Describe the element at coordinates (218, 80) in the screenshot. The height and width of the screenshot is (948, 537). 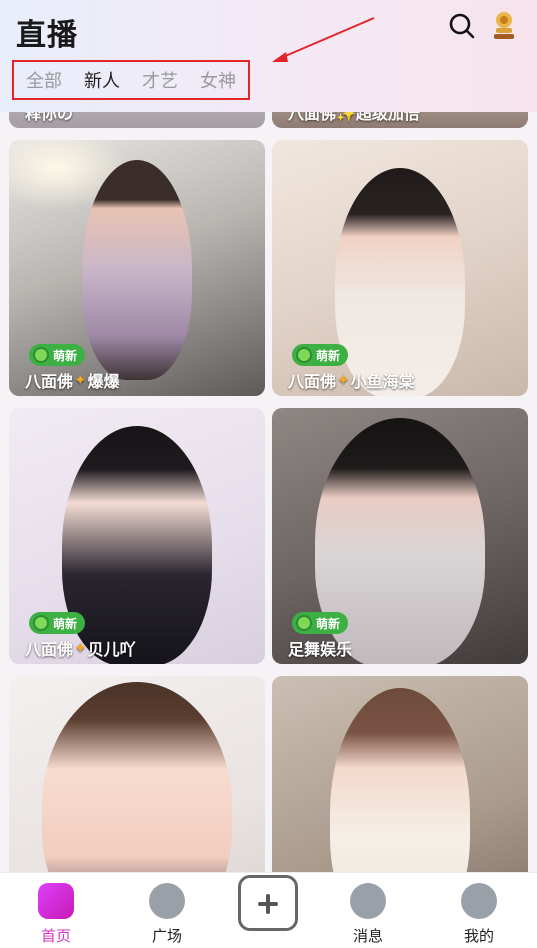
I see `tab-goddess: 女神` at that location.